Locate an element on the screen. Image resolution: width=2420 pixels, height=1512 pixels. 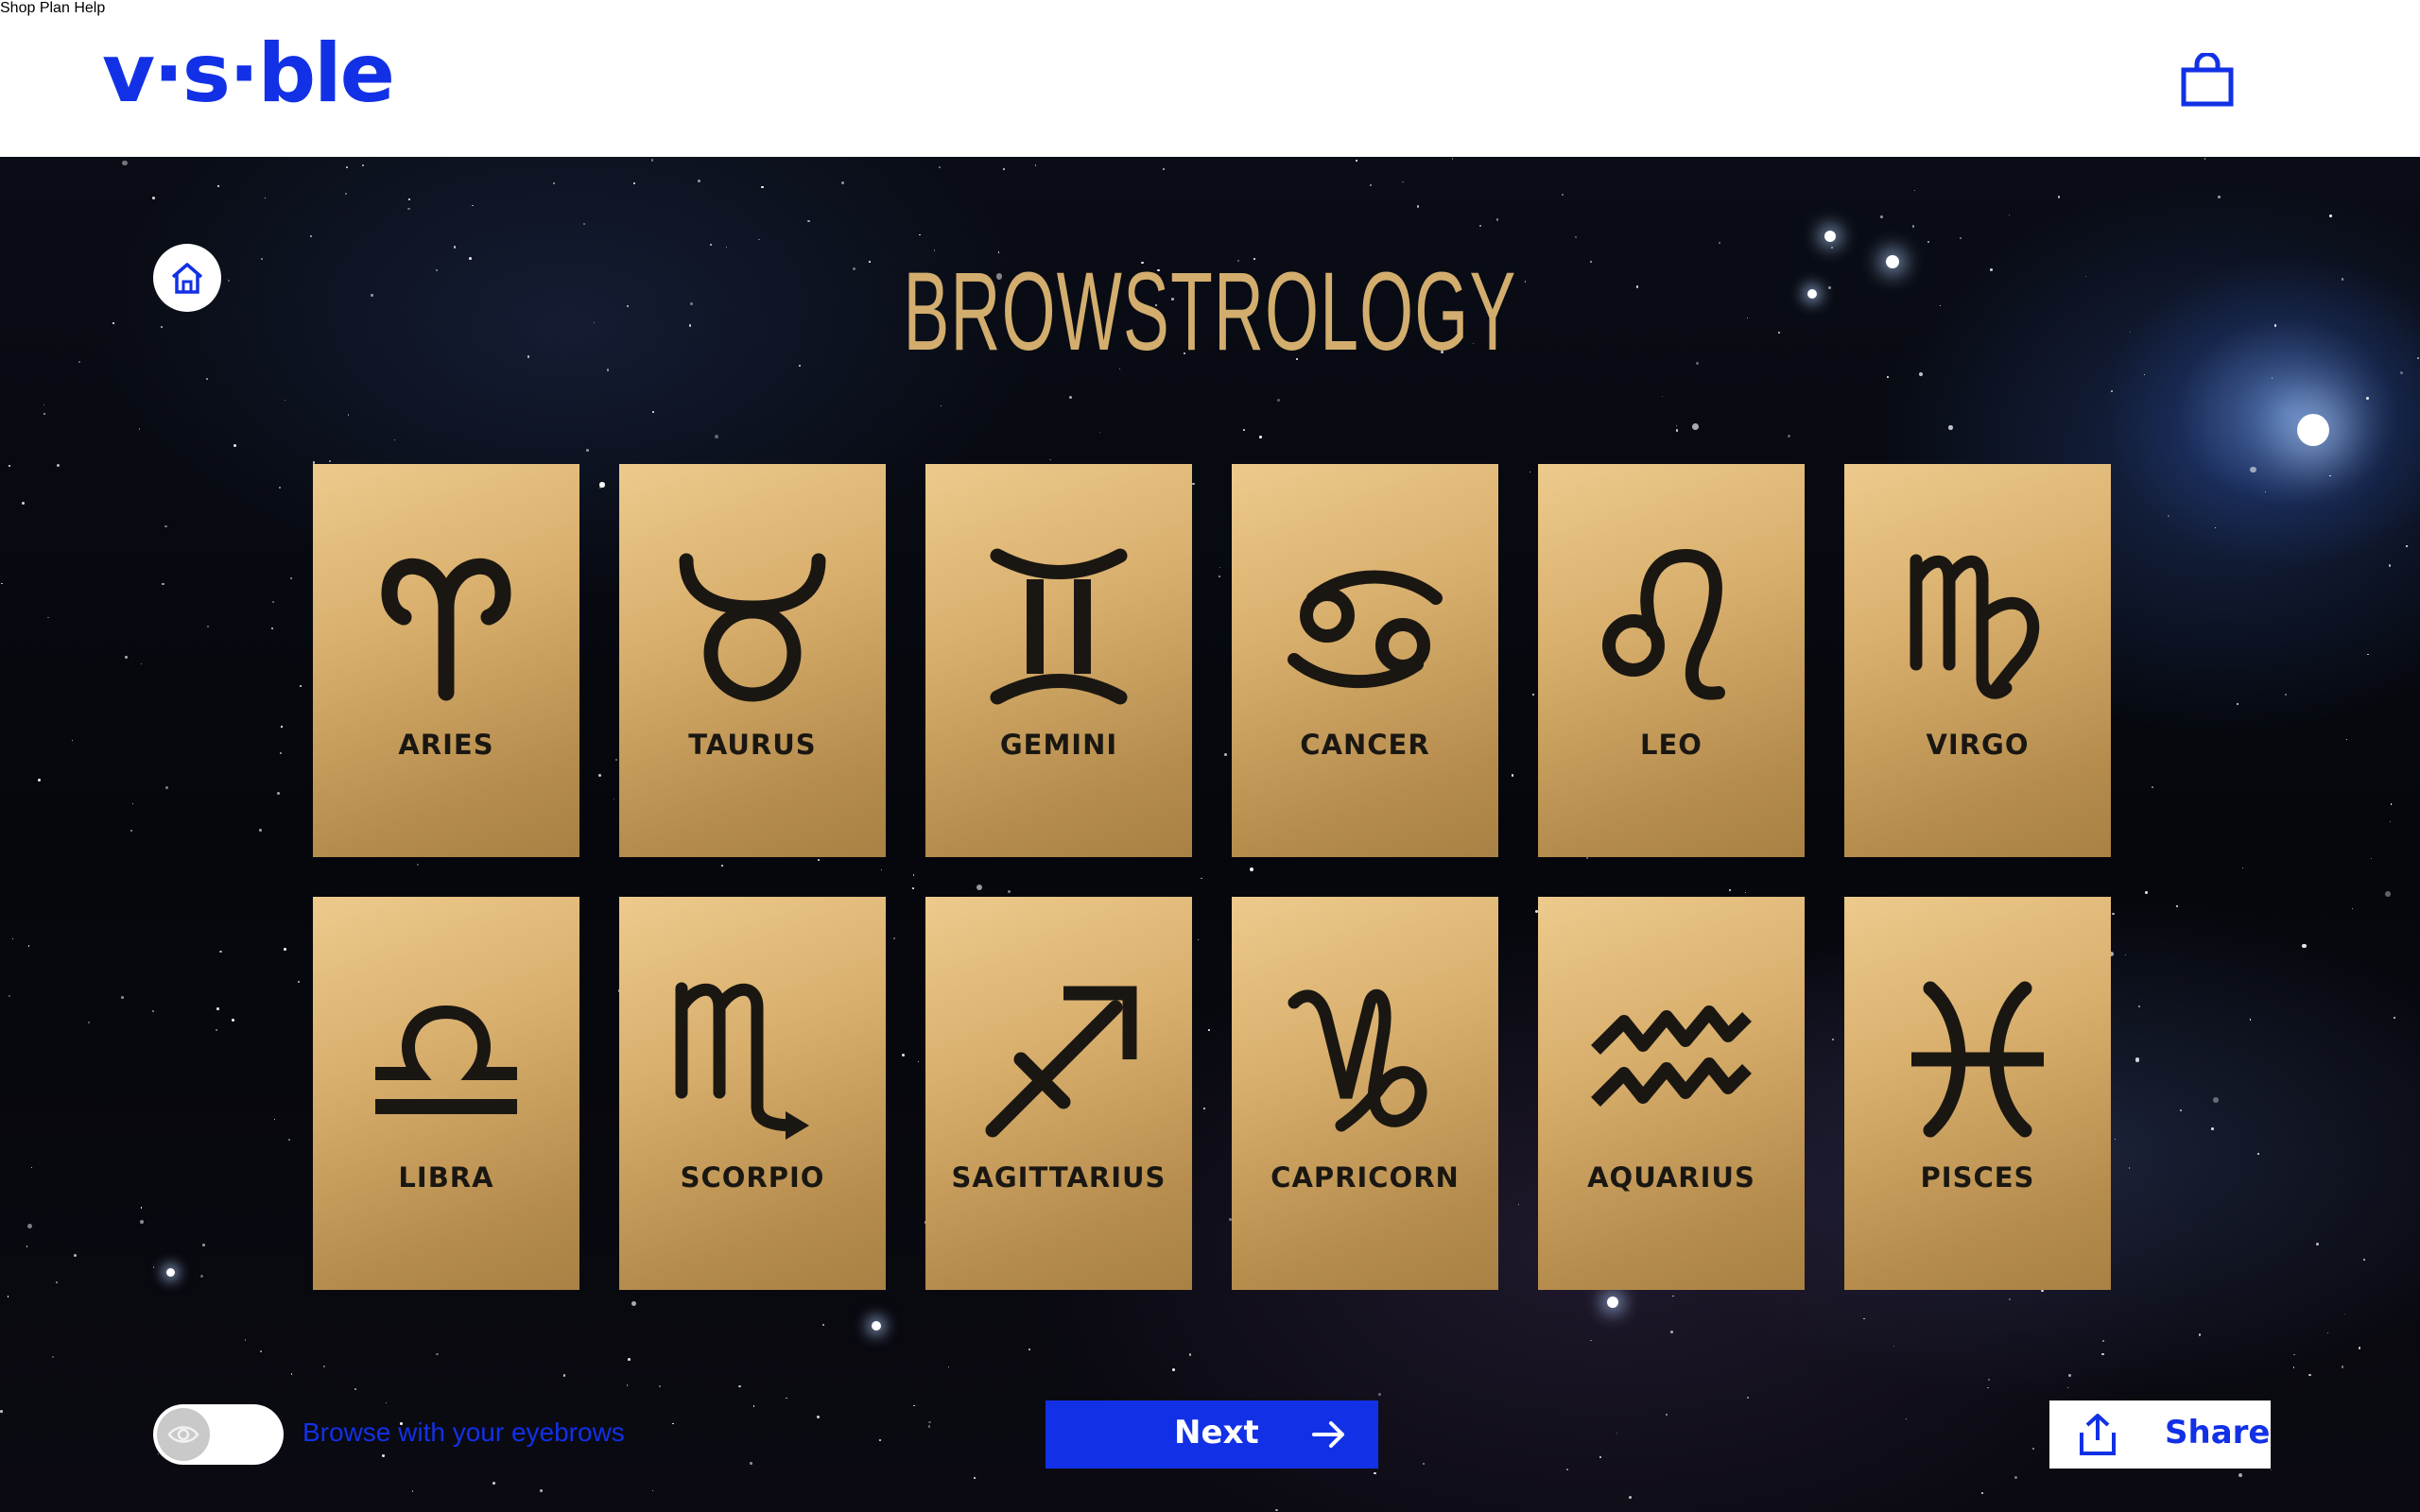
sign-card-virgo: VIRGO is located at coordinates (1977, 660).